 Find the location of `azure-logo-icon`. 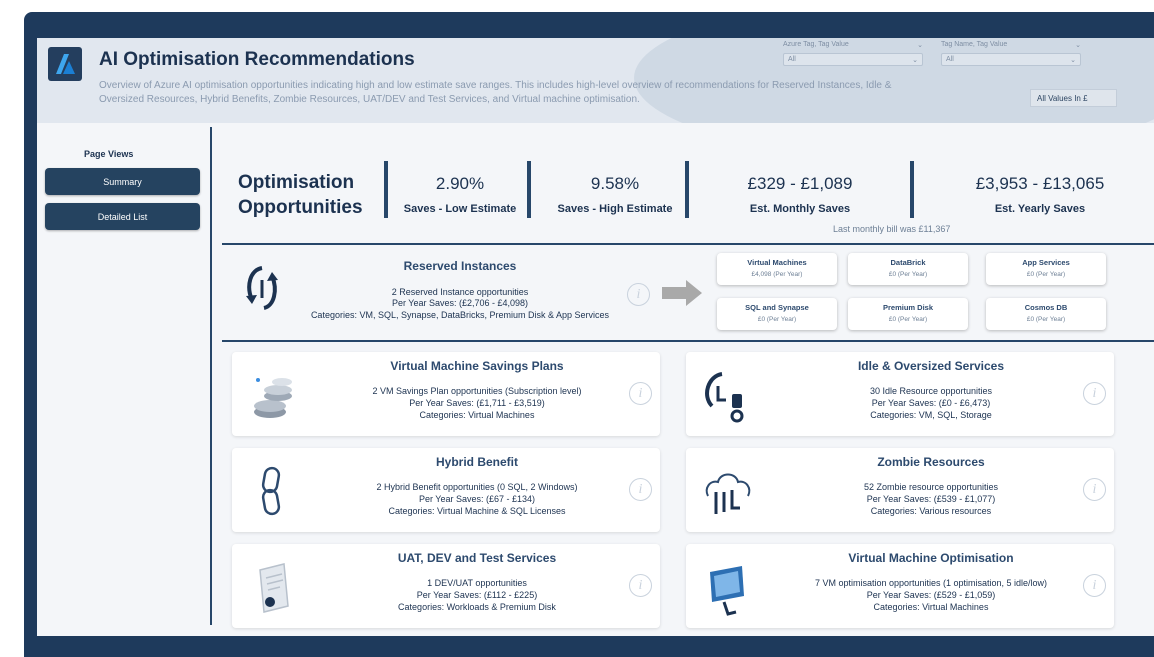

azure-logo-icon is located at coordinates (65, 64).